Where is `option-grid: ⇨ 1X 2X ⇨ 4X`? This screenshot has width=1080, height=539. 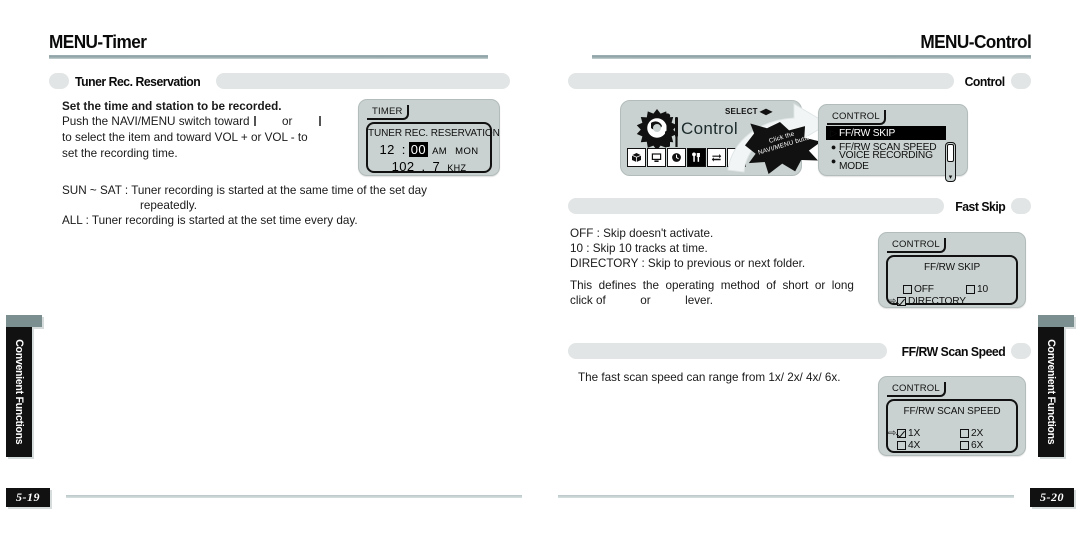 option-grid: ⇨ 1X 2X ⇨ 4X is located at coordinates (949, 439).